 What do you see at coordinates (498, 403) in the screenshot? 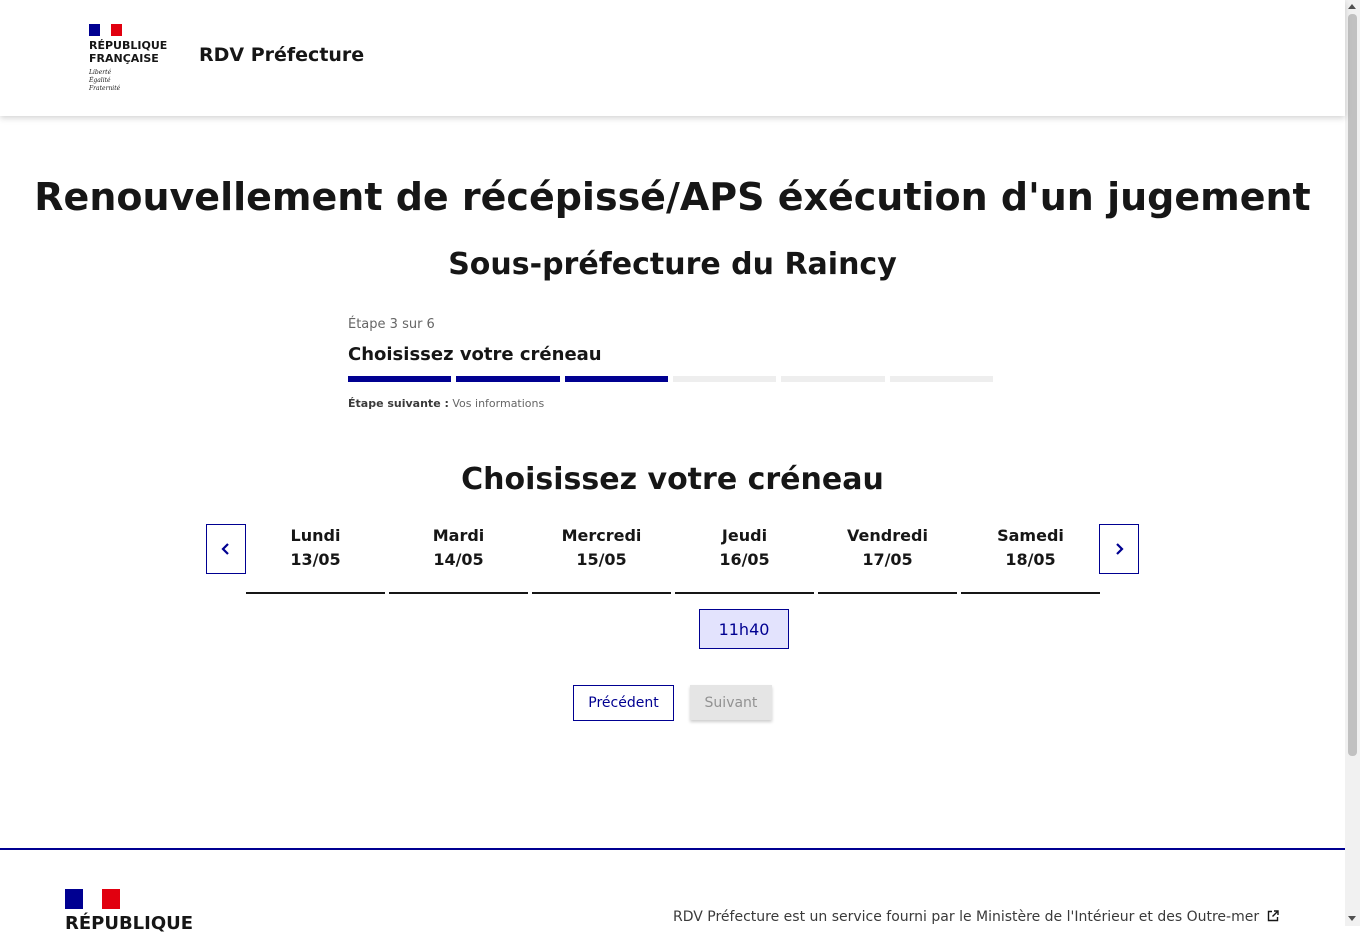
I see `stepper-next-value: Vos informations` at bounding box center [498, 403].